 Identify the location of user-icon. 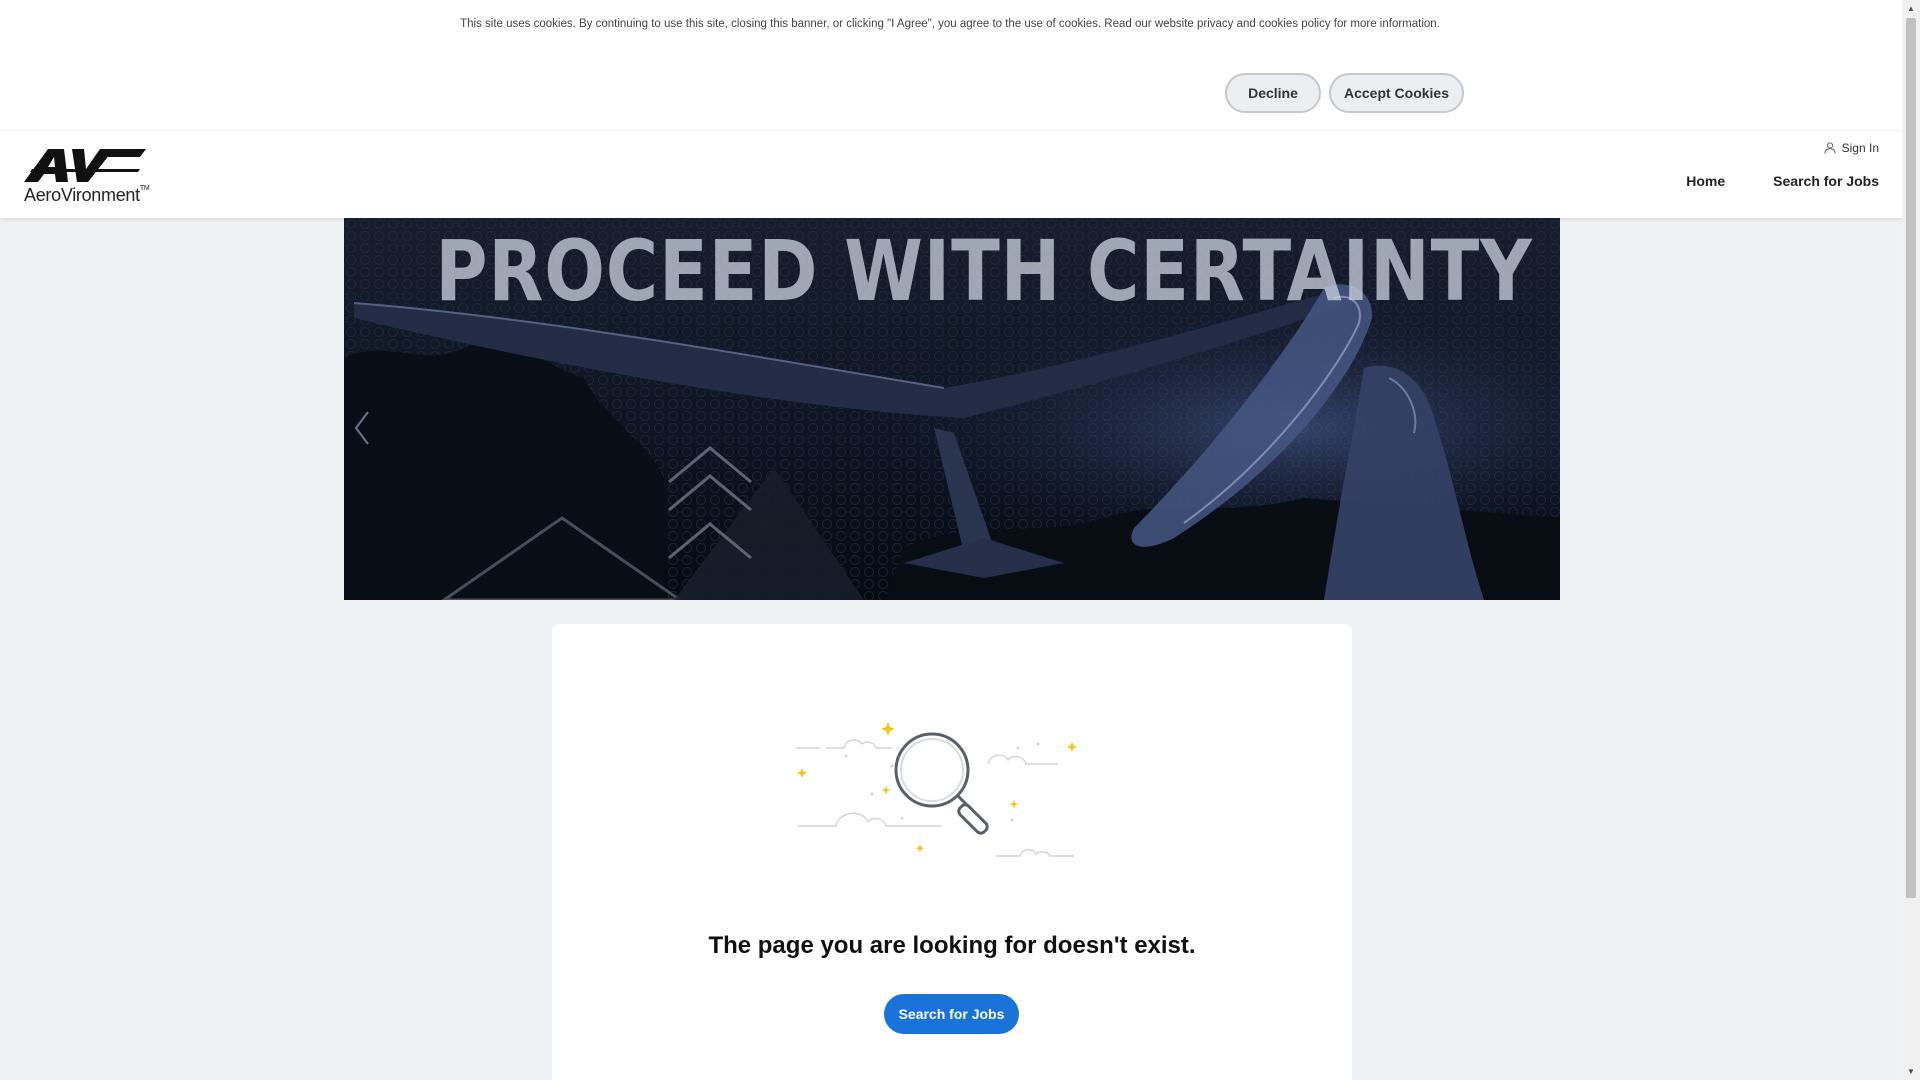
(1830, 148).